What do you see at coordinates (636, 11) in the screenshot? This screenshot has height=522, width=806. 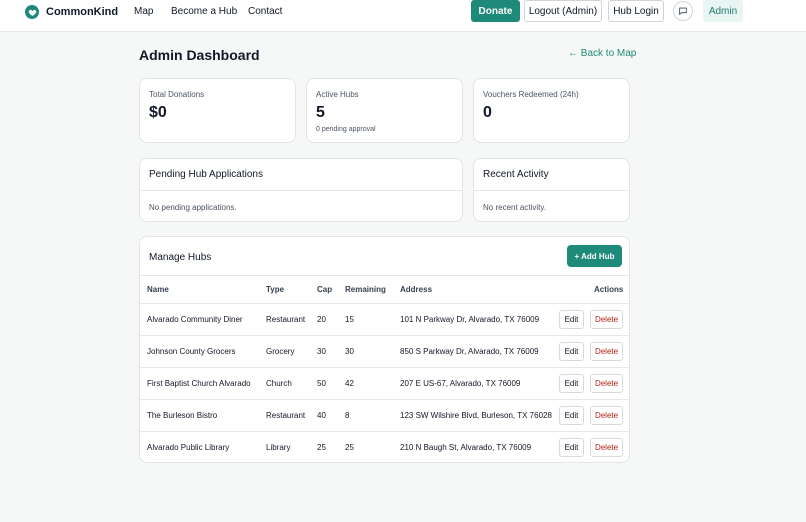 I see `hub-login-button: Hub Login` at bounding box center [636, 11].